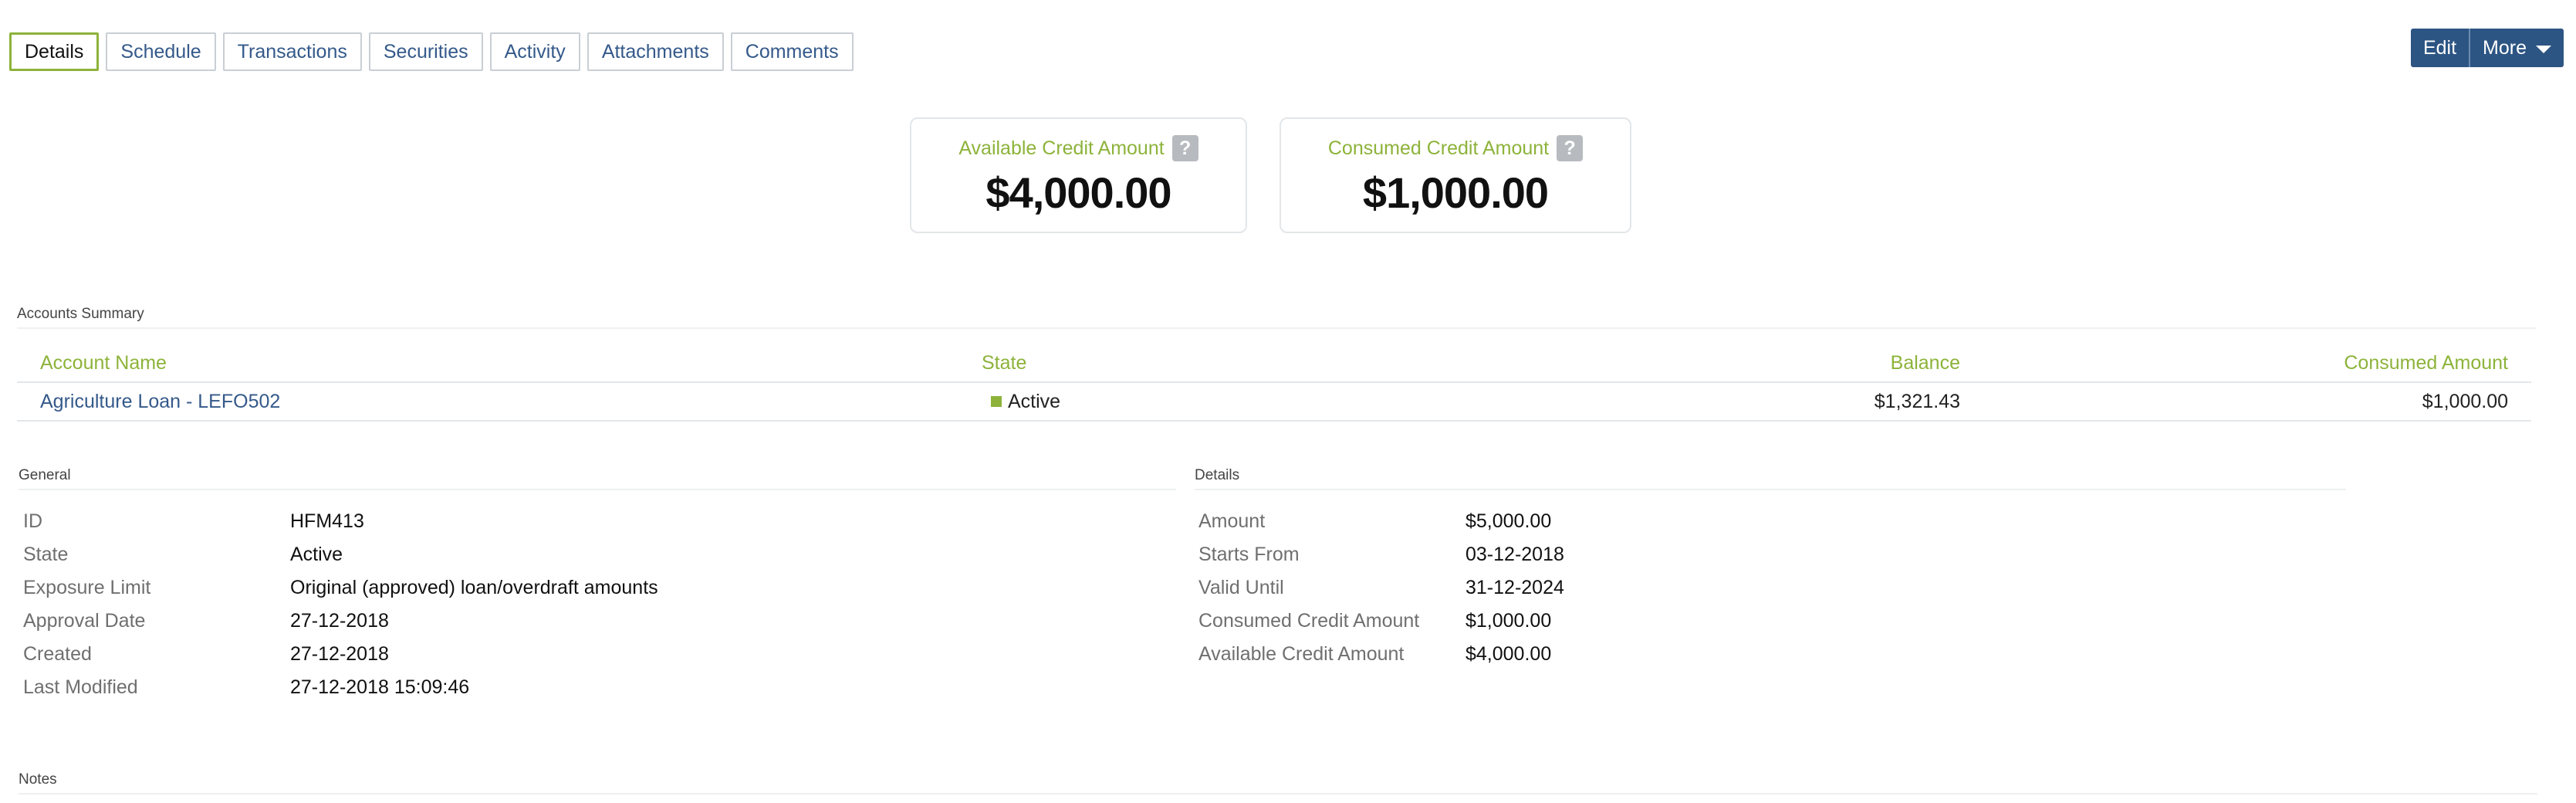  I want to click on field-value: 03-12-2018, so click(1514, 554).